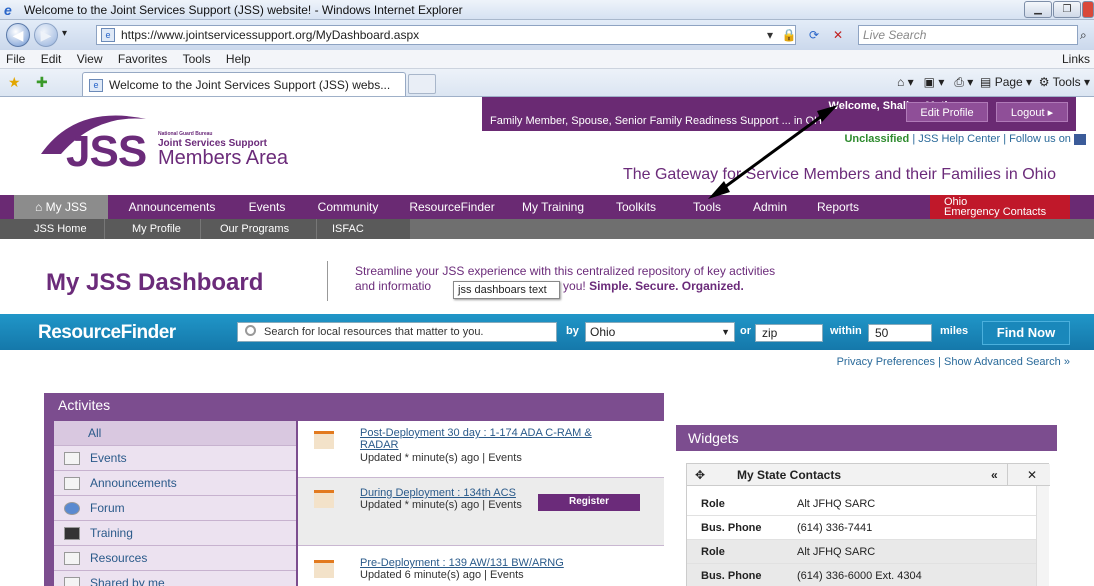 This screenshot has width=1094, height=586. I want to click on filter-announcements: Announcements, so click(175, 483).